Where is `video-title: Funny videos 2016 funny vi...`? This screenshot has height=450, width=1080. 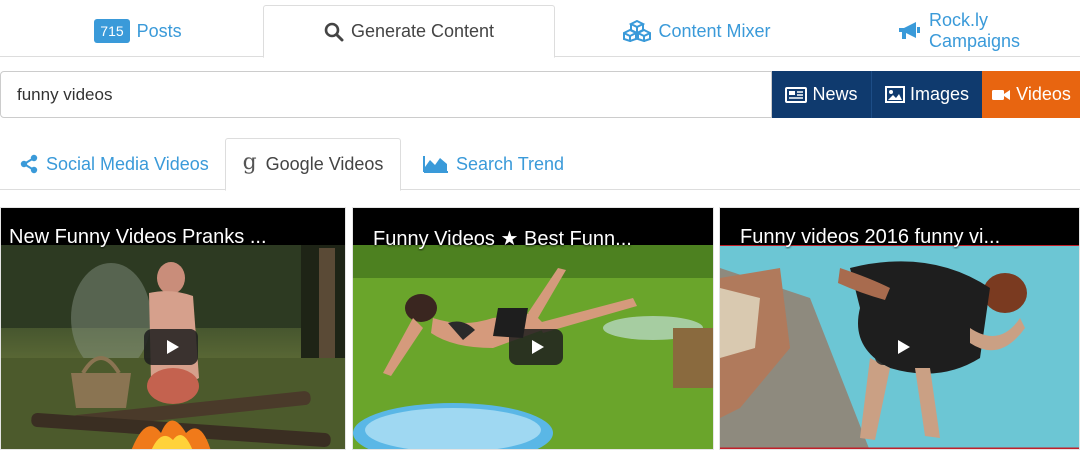 video-title: Funny videos 2016 funny vi... is located at coordinates (870, 237).